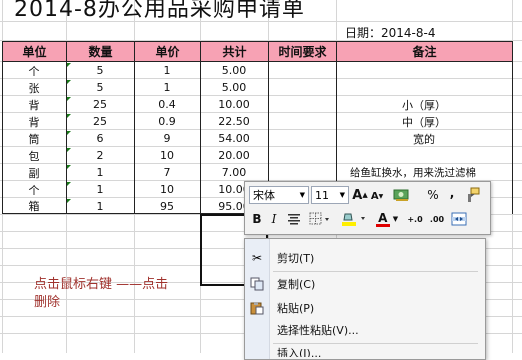 This screenshot has height=360, width=522. Describe the element at coordinates (234, 155) in the screenshot. I see `cell-total: 20.00` at that location.